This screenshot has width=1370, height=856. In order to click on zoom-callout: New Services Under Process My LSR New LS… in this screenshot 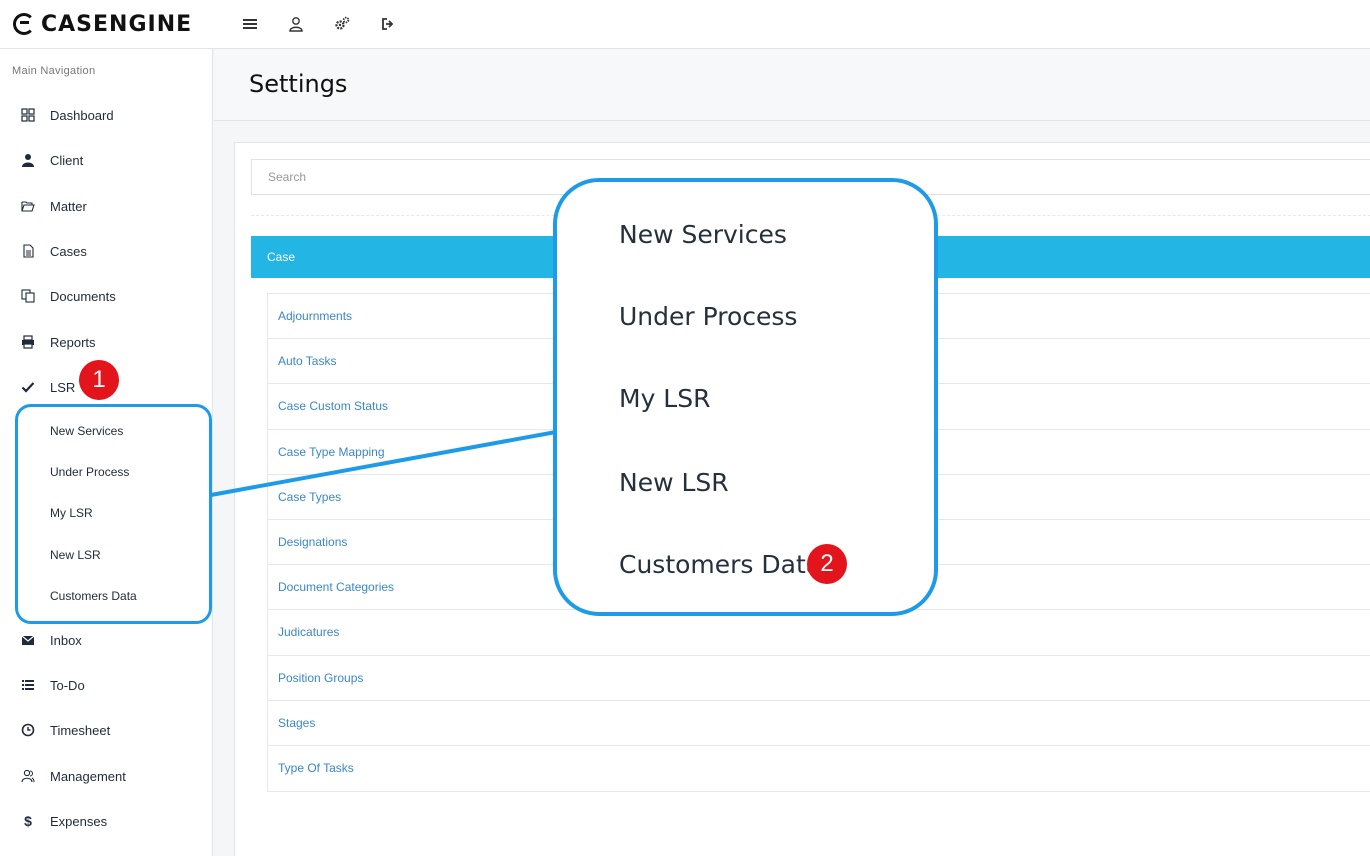, I will do `click(745, 397)`.